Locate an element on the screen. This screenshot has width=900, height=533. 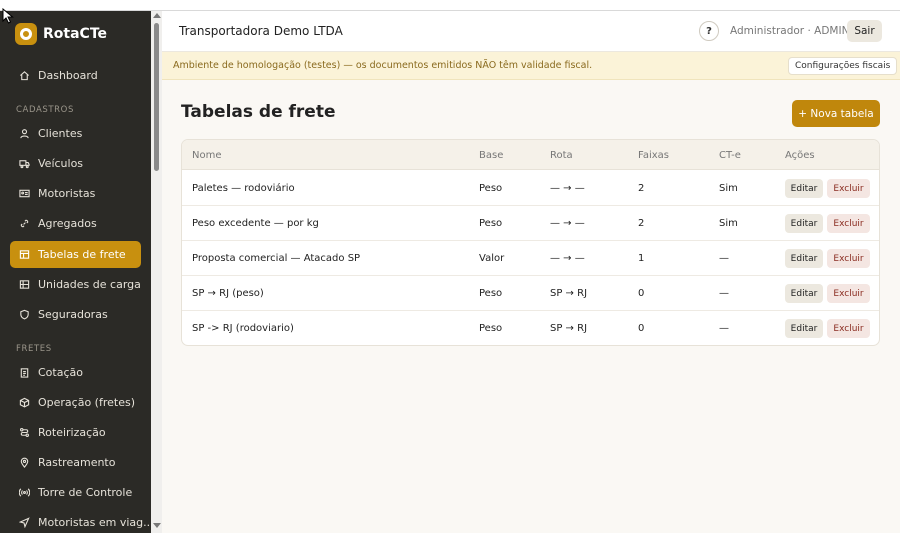
scrollbar-thumb is located at coordinates (156, 97).